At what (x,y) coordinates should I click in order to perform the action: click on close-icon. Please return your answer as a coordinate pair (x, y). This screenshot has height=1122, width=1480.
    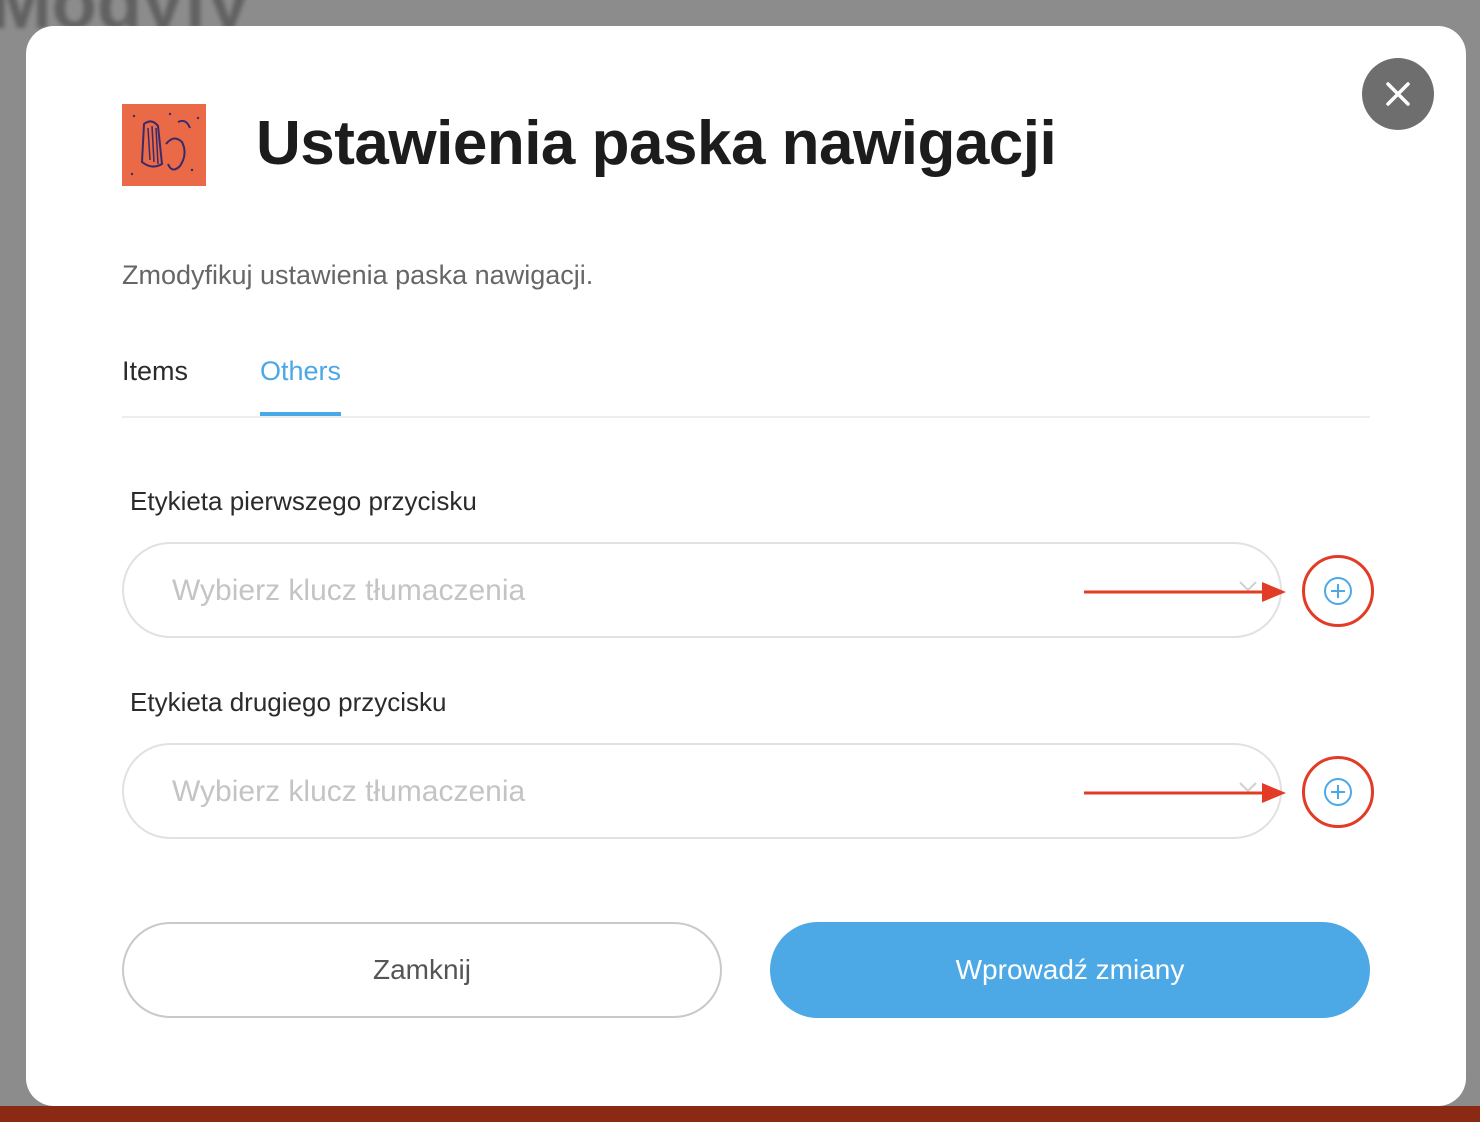
    Looking at the image, I should click on (1398, 94).